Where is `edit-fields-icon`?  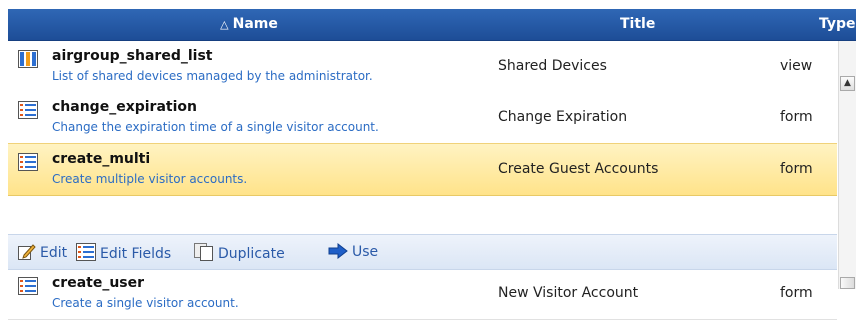 edit-fields-icon is located at coordinates (86, 252).